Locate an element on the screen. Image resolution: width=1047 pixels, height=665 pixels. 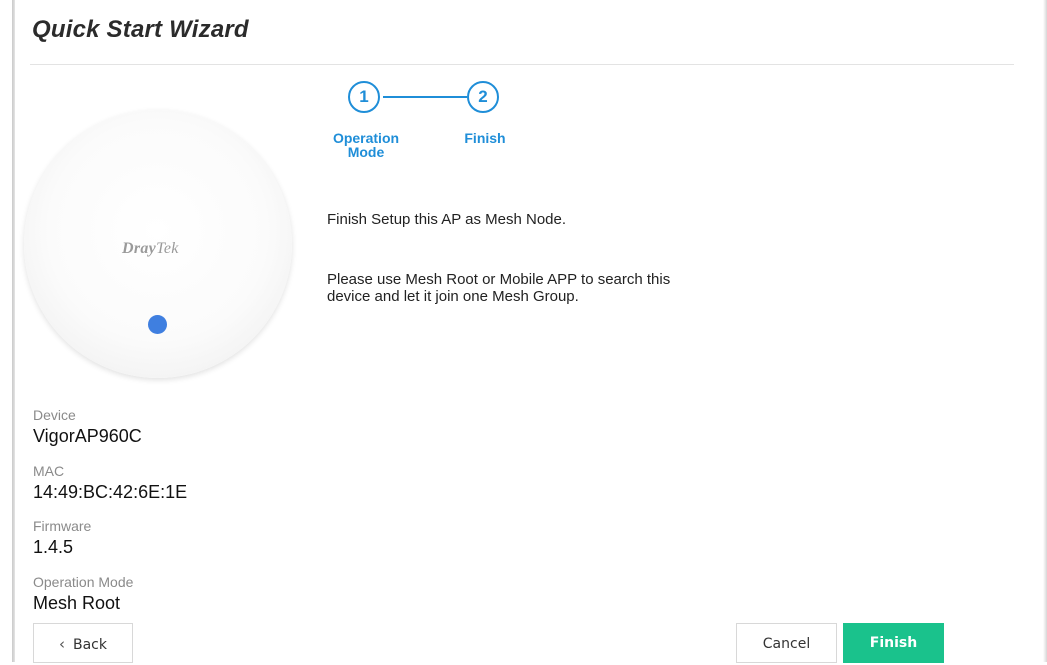
step-1-label: Operation Mode is located at coordinates (366, 145).